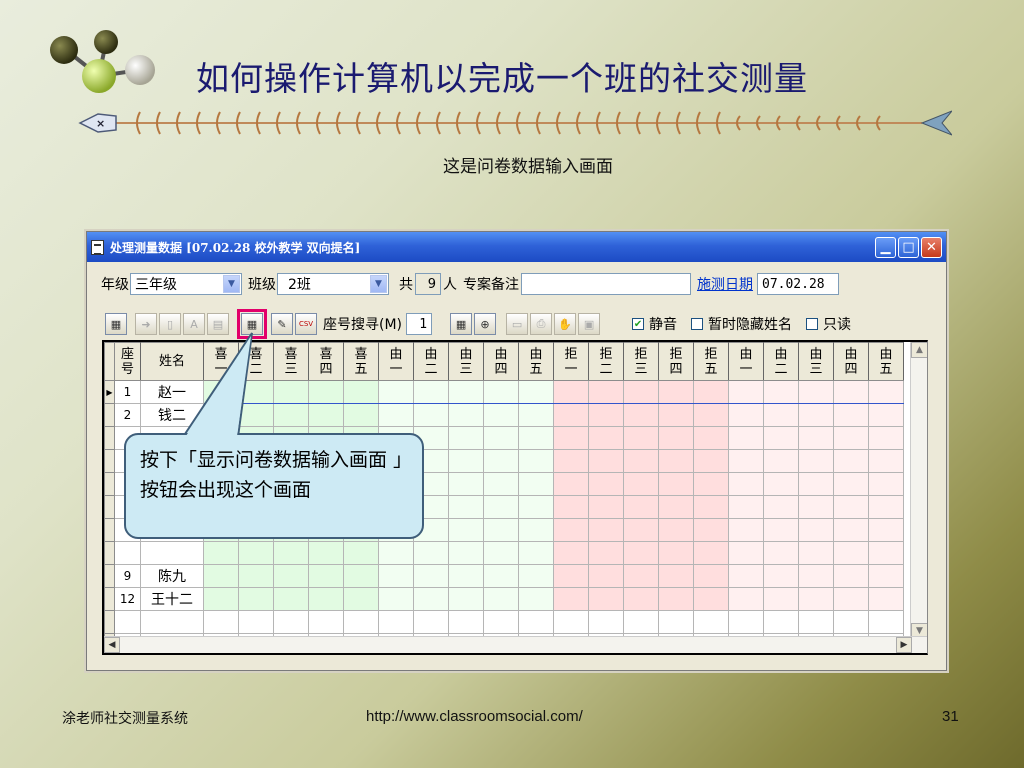 This screenshot has width=1024, height=768. Describe the element at coordinates (172, 392) in the screenshot. I see `student-name-cell: 赵一` at that location.